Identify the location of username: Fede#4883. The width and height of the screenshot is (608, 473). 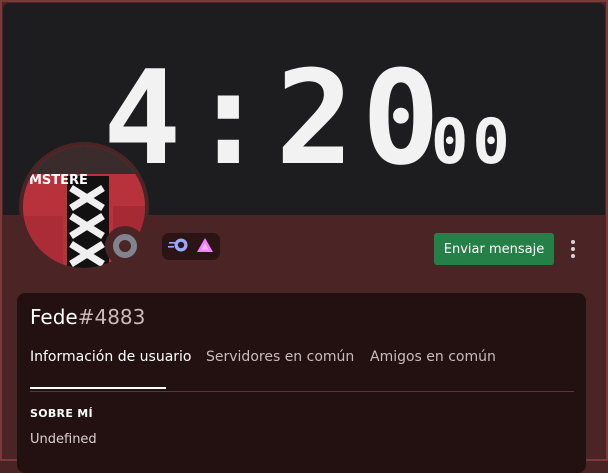
(87, 317).